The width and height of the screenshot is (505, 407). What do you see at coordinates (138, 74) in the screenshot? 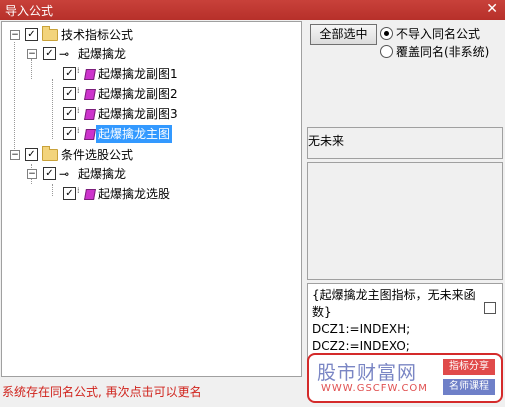
I see `item-label: 起爆擒龙副图1` at bounding box center [138, 74].